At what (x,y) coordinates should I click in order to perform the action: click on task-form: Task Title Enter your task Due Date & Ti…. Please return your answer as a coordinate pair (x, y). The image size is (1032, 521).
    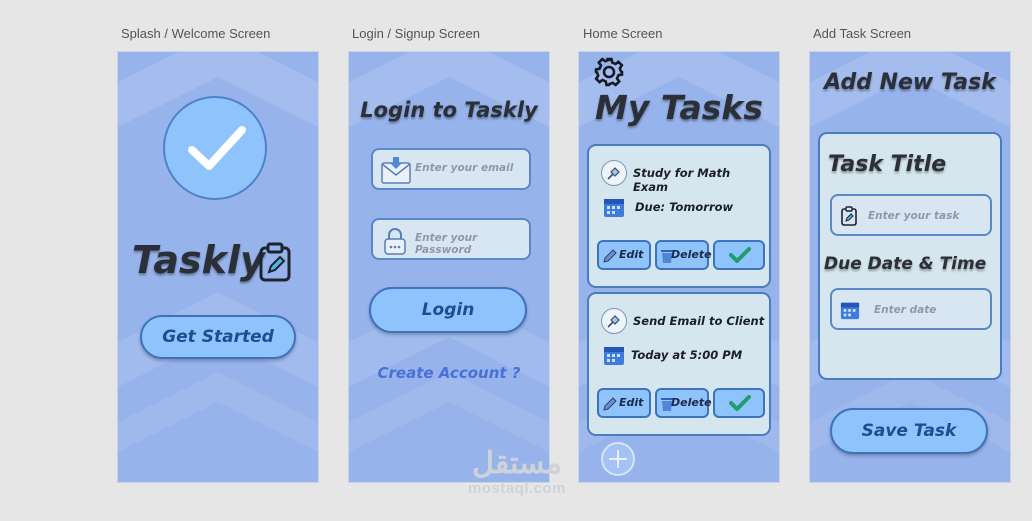
    Looking at the image, I should click on (910, 256).